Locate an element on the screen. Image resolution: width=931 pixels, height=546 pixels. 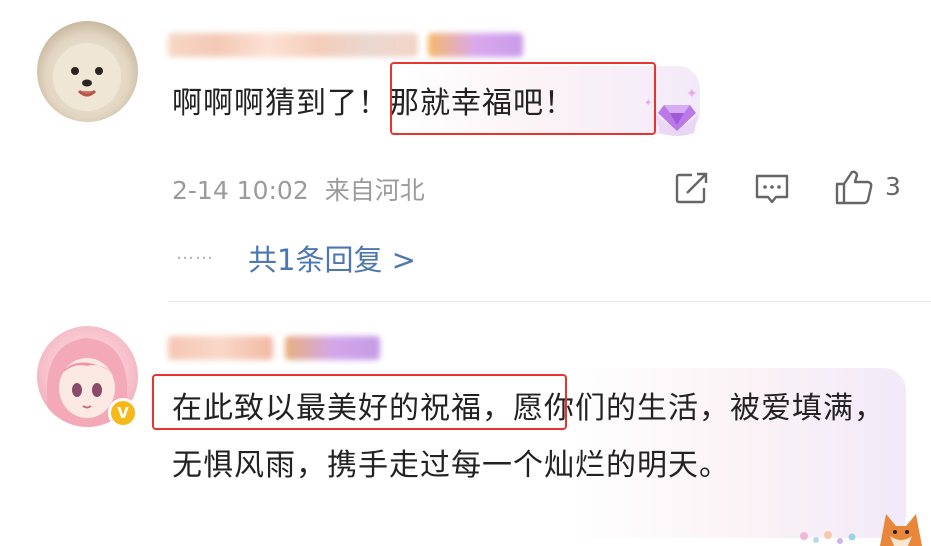
username-2-blurred is located at coordinates (220, 348).